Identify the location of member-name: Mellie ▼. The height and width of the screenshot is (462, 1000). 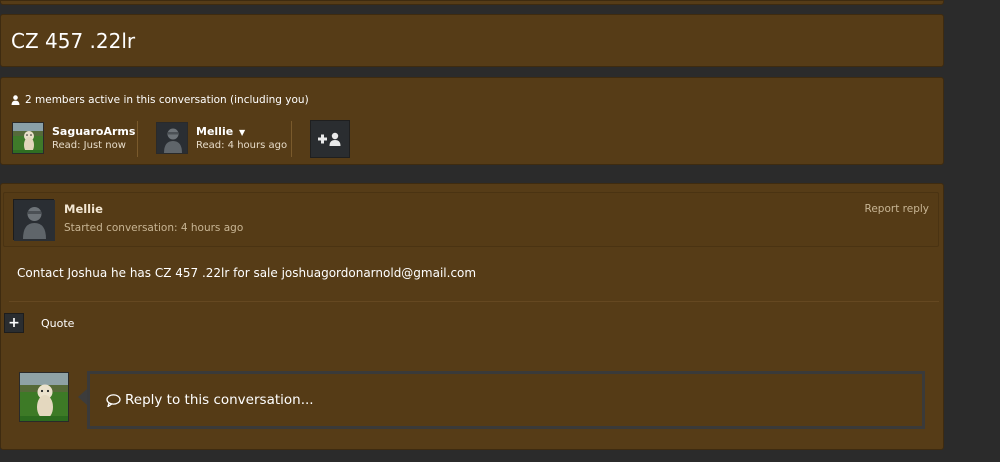
(241, 131).